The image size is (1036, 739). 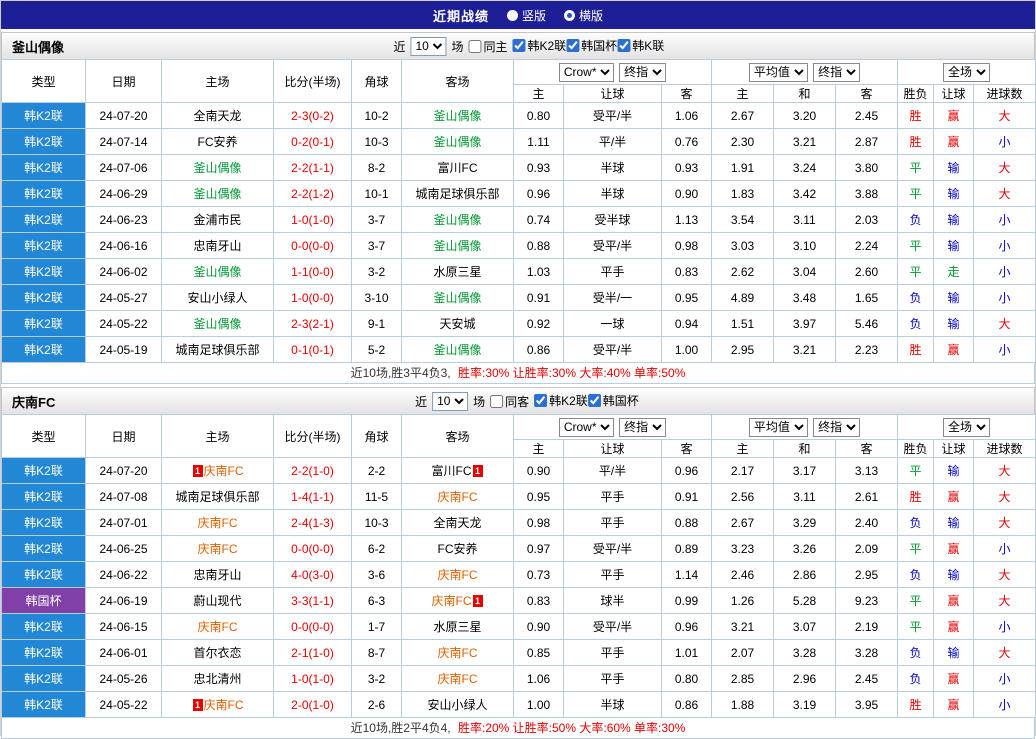 What do you see at coordinates (583, 15) in the screenshot?
I see `layout-option-horizontal: 横版` at bounding box center [583, 15].